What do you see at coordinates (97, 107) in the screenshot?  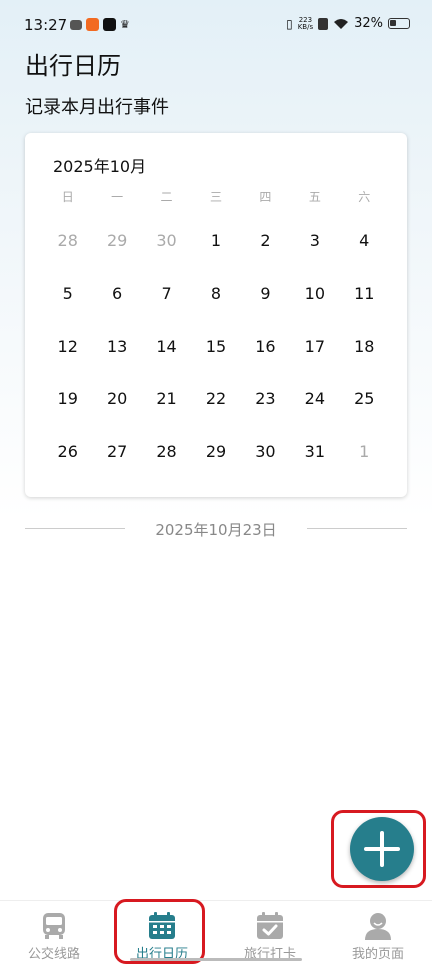 I see `page-subtitle: 记录本月出行事件` at bounding box center [97, 107].